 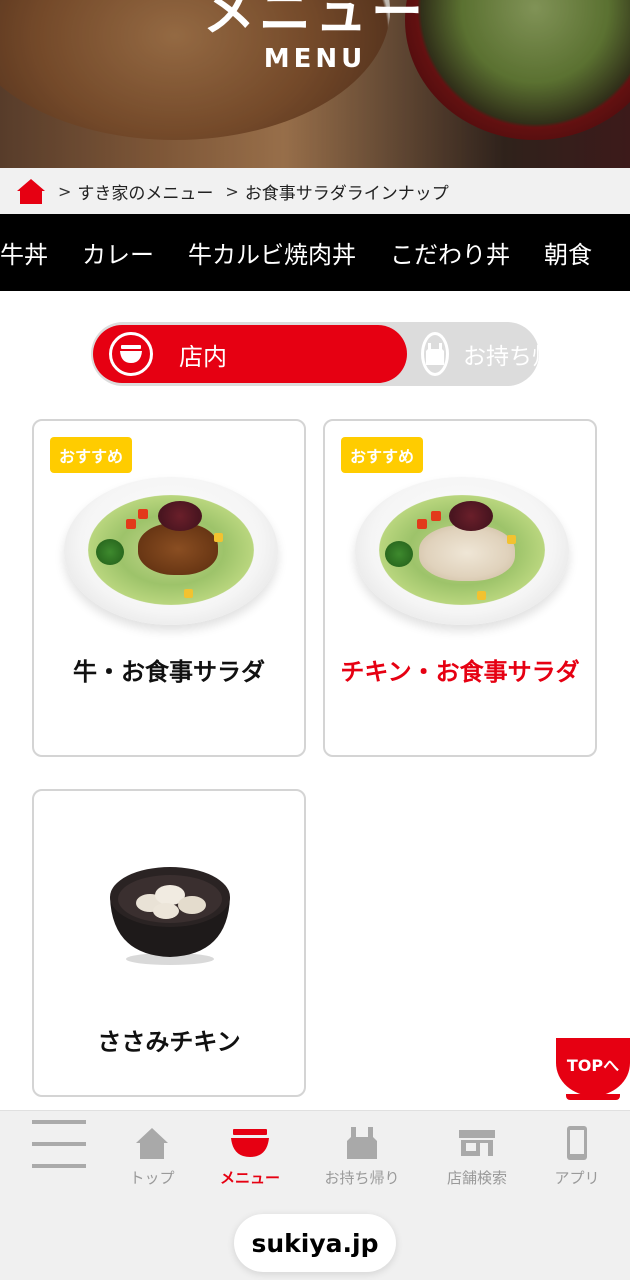 I want to click on tab-menu: メニュー, so click(x=250, y=1154).